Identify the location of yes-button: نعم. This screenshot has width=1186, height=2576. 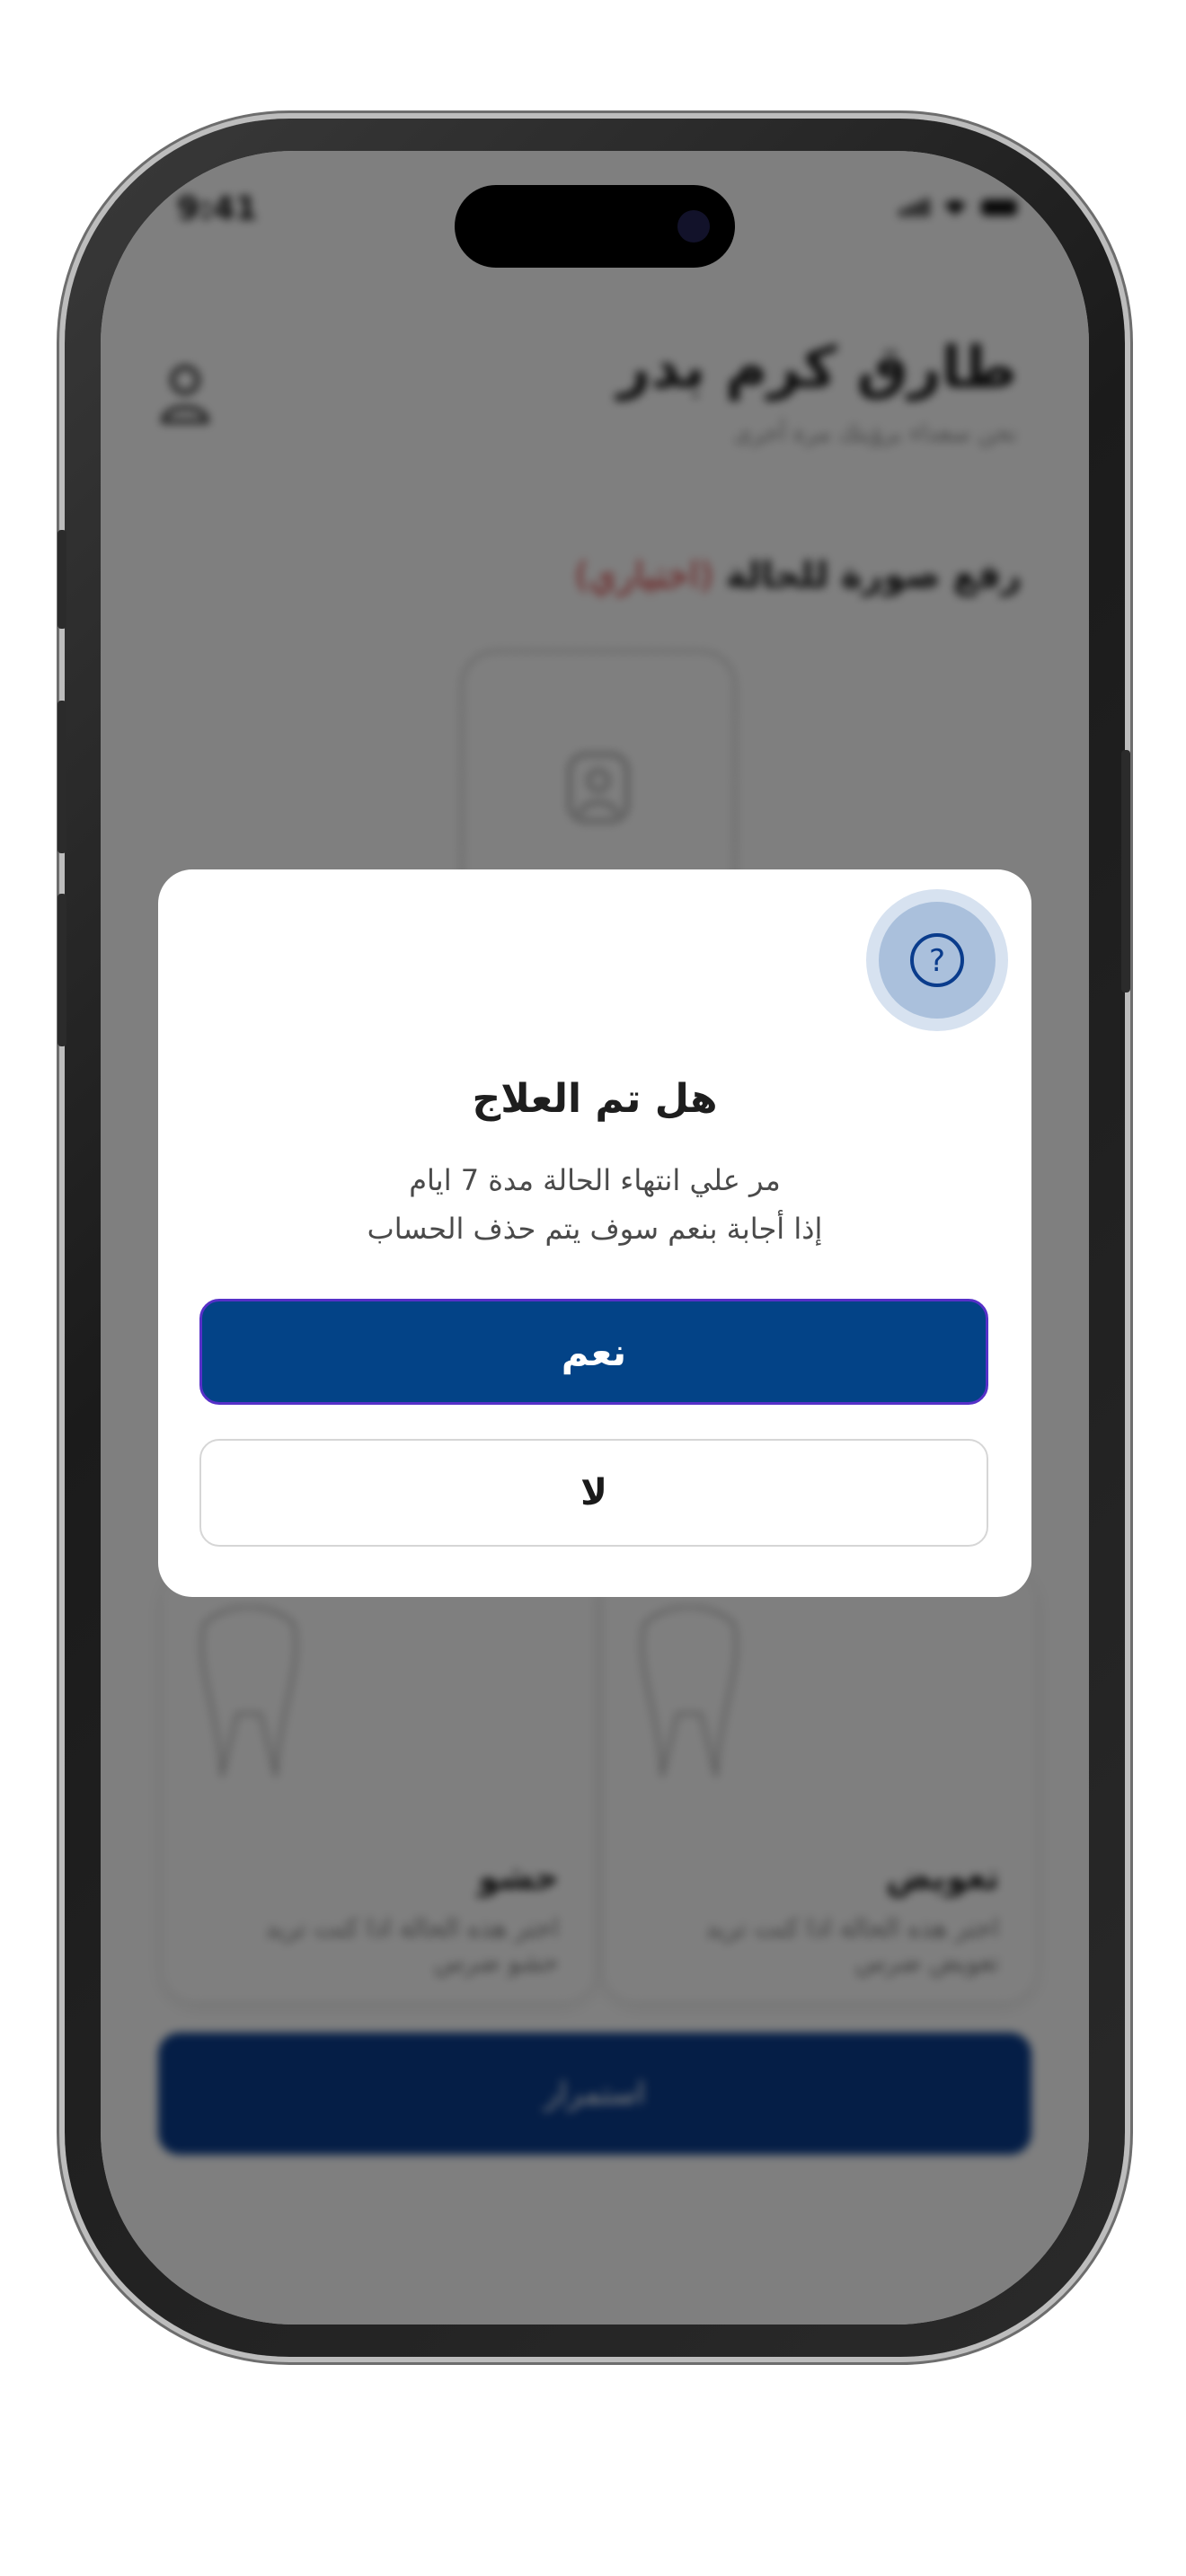
(593, 1352).